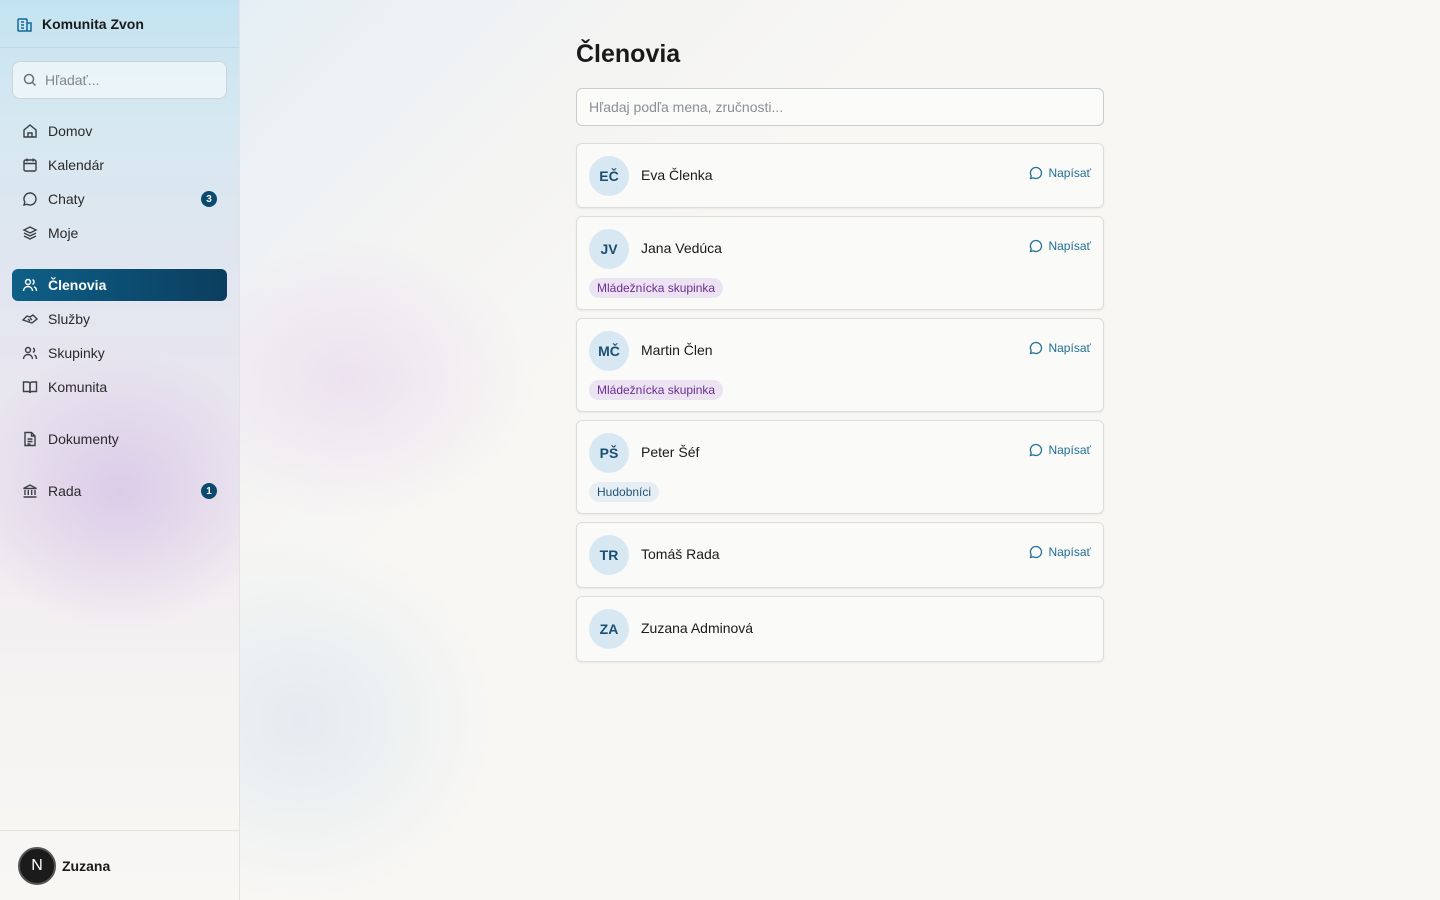 This screenshot has width=1440, height=900. What do you see at coordinates (119, 165) in the screenshot?
I see `nav-item-kalendar: Kalendár` at bounding box center [119, 165].